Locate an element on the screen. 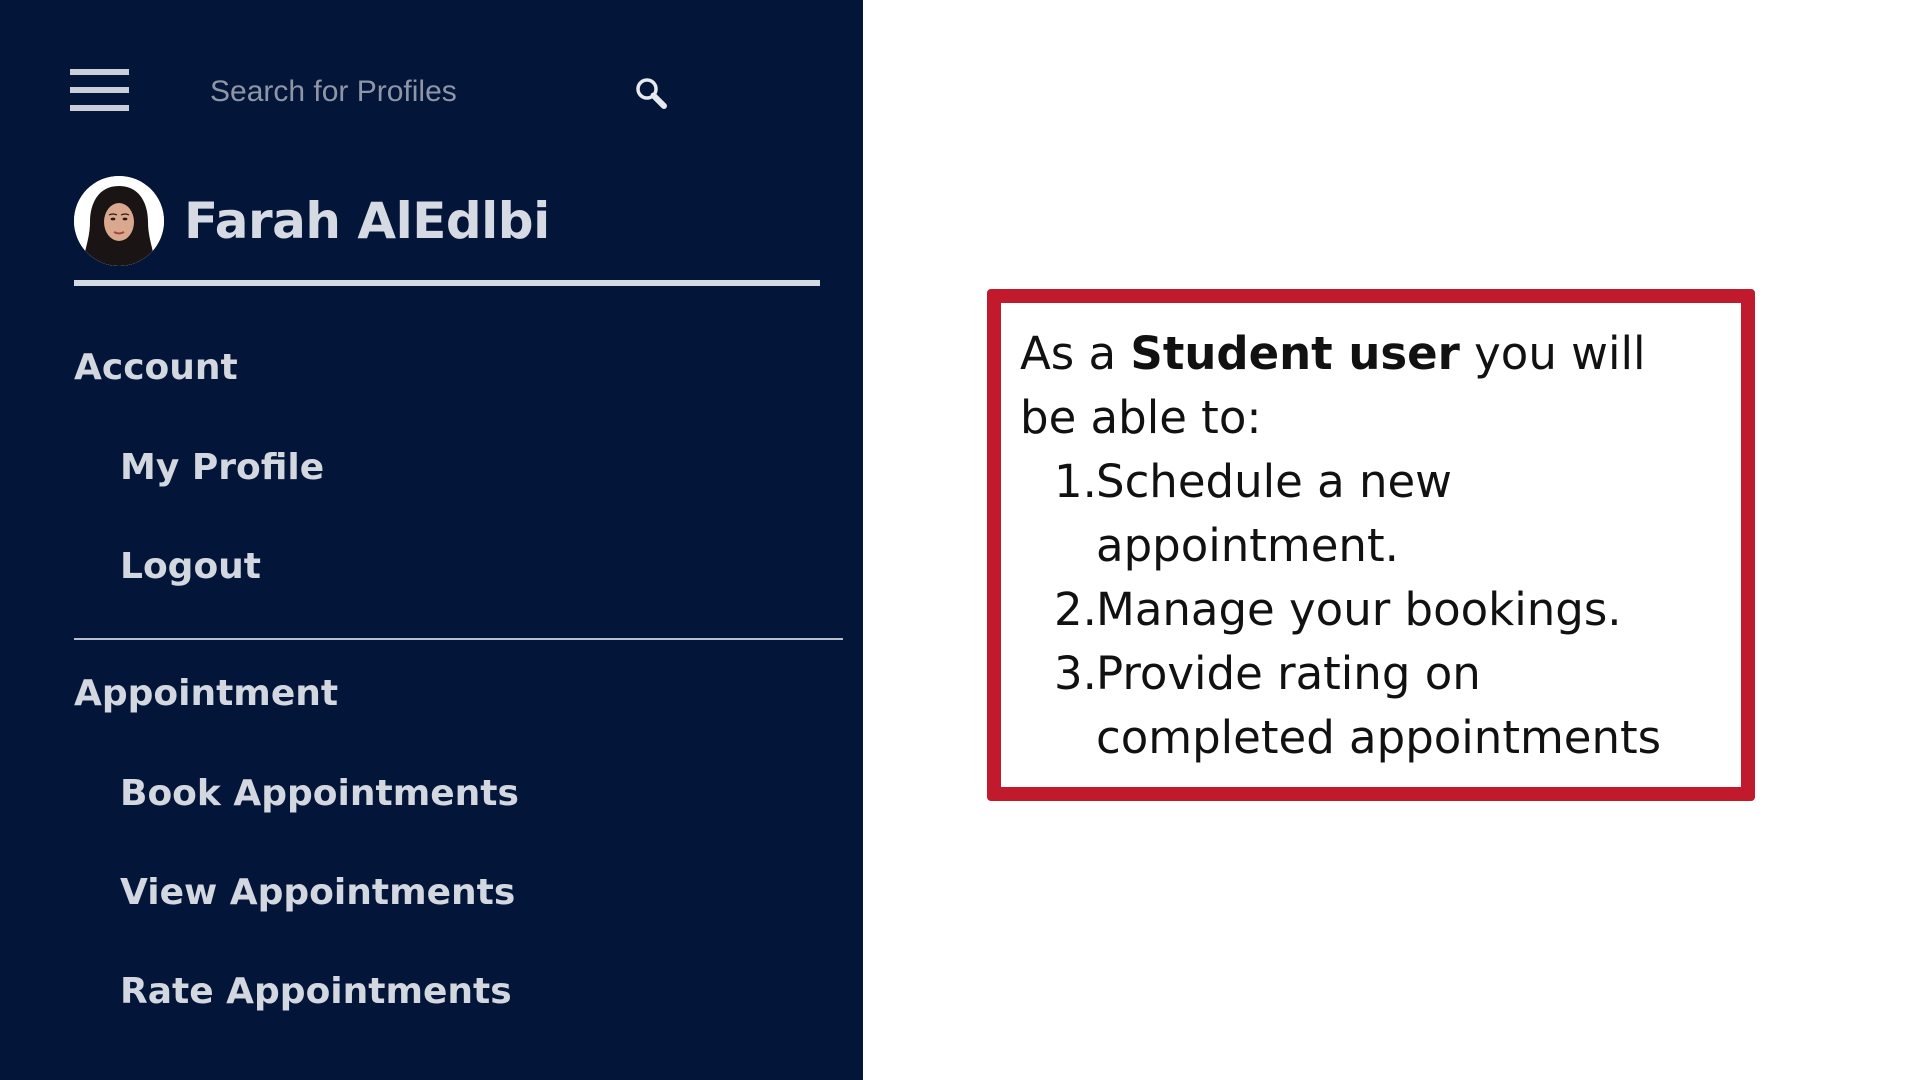 This screenshot has width=1920, height=1080. sidebar-item-book-appointments: Book Appointments is located at coordinates (319, 793).